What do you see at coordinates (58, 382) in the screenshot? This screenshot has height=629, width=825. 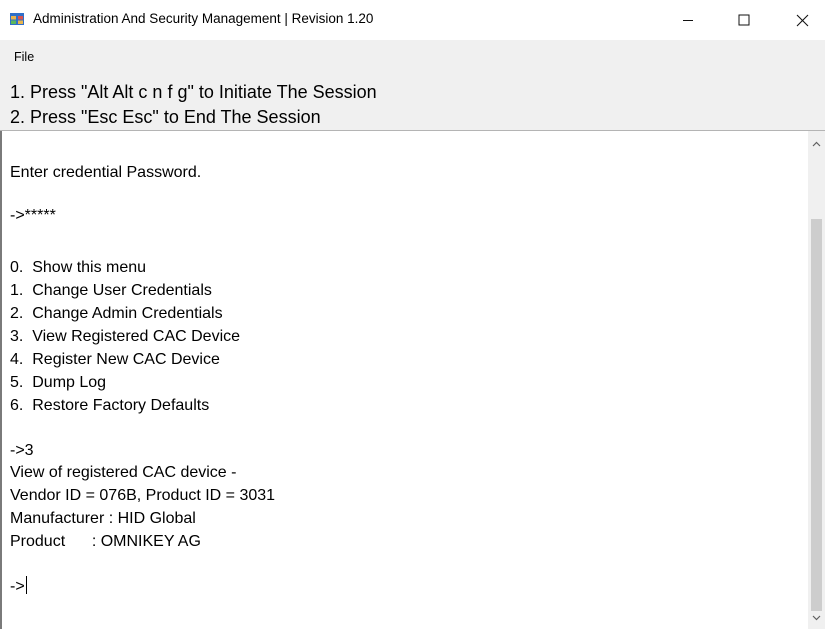 I see `menu-option-5: 5. Dump Log` at bounding box center [58, 382].